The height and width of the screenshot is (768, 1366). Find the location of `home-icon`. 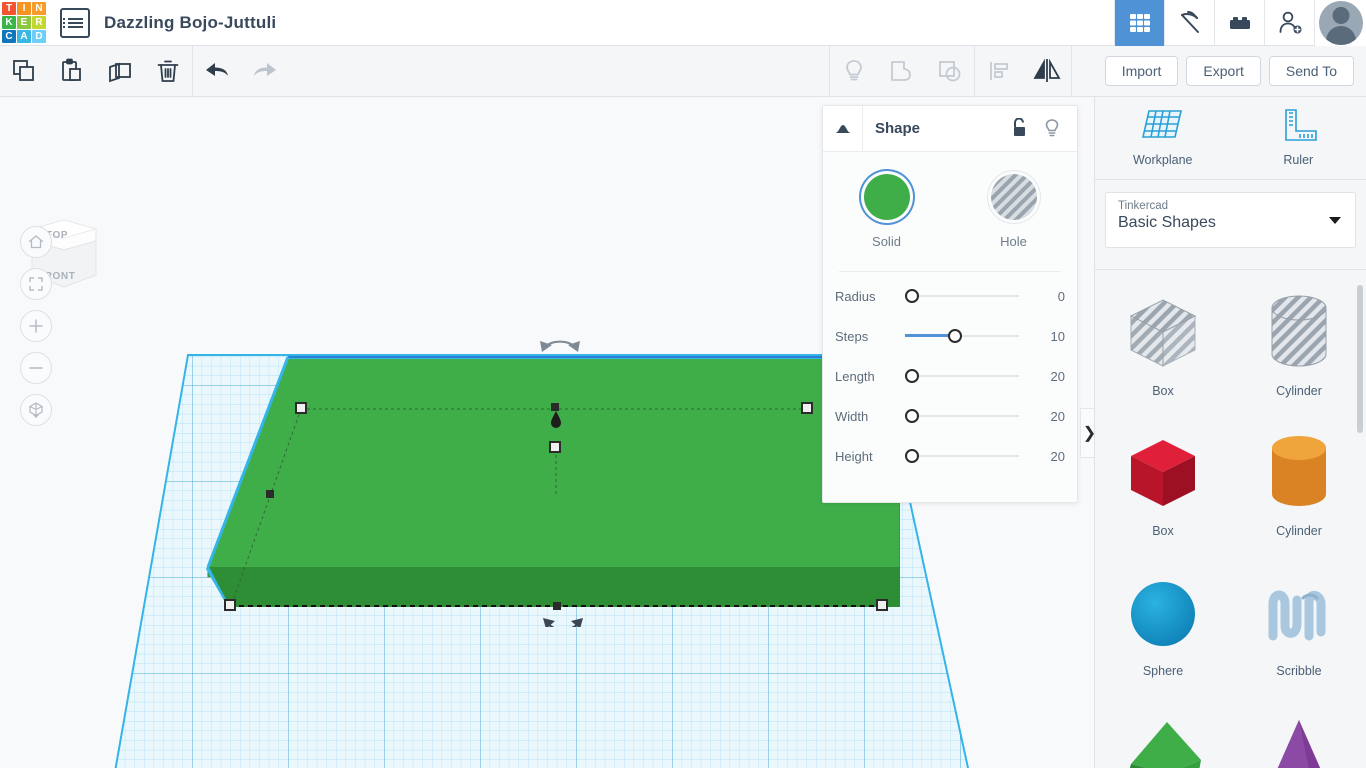

home-icon is located at coordinates (36, 242).